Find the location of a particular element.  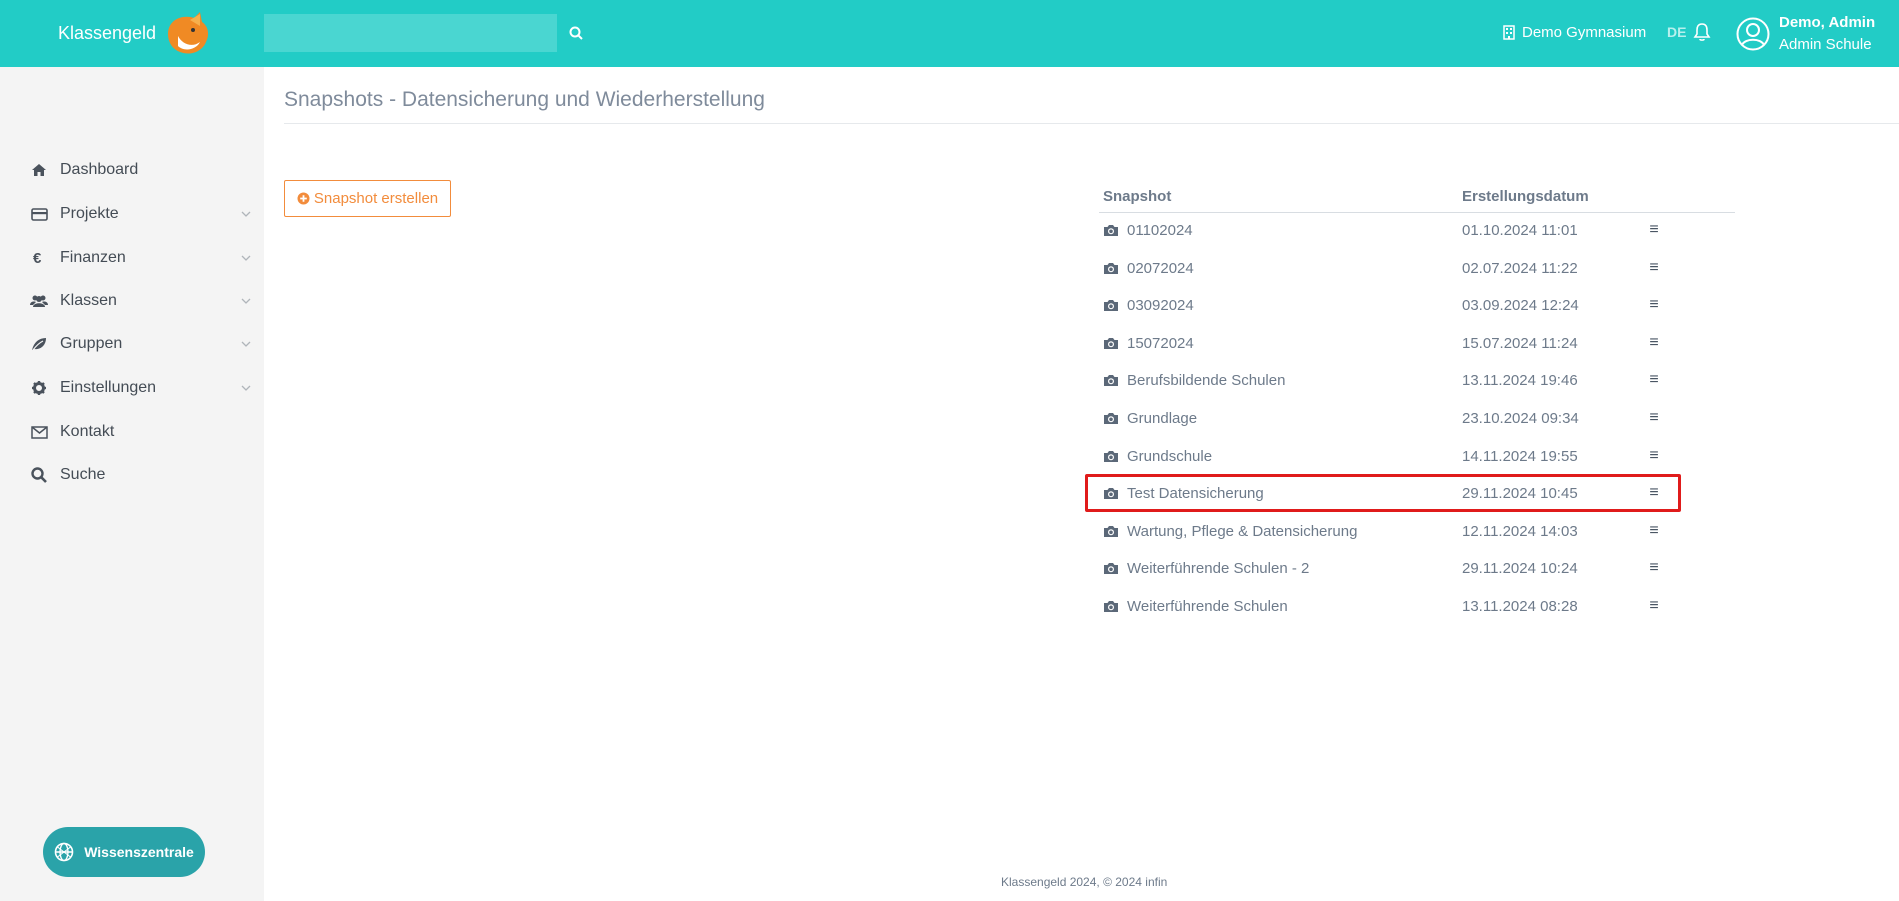

create-snapshot-button: Snapshot erstellen is located at coordinates (367, 198).